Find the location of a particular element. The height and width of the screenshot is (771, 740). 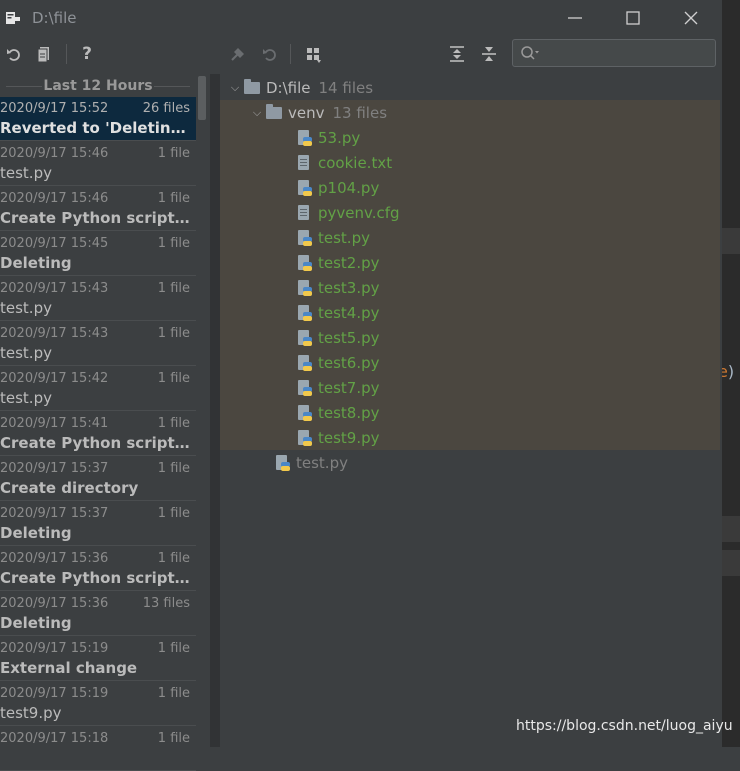

show-file-button is located at coordinates (44, 54).